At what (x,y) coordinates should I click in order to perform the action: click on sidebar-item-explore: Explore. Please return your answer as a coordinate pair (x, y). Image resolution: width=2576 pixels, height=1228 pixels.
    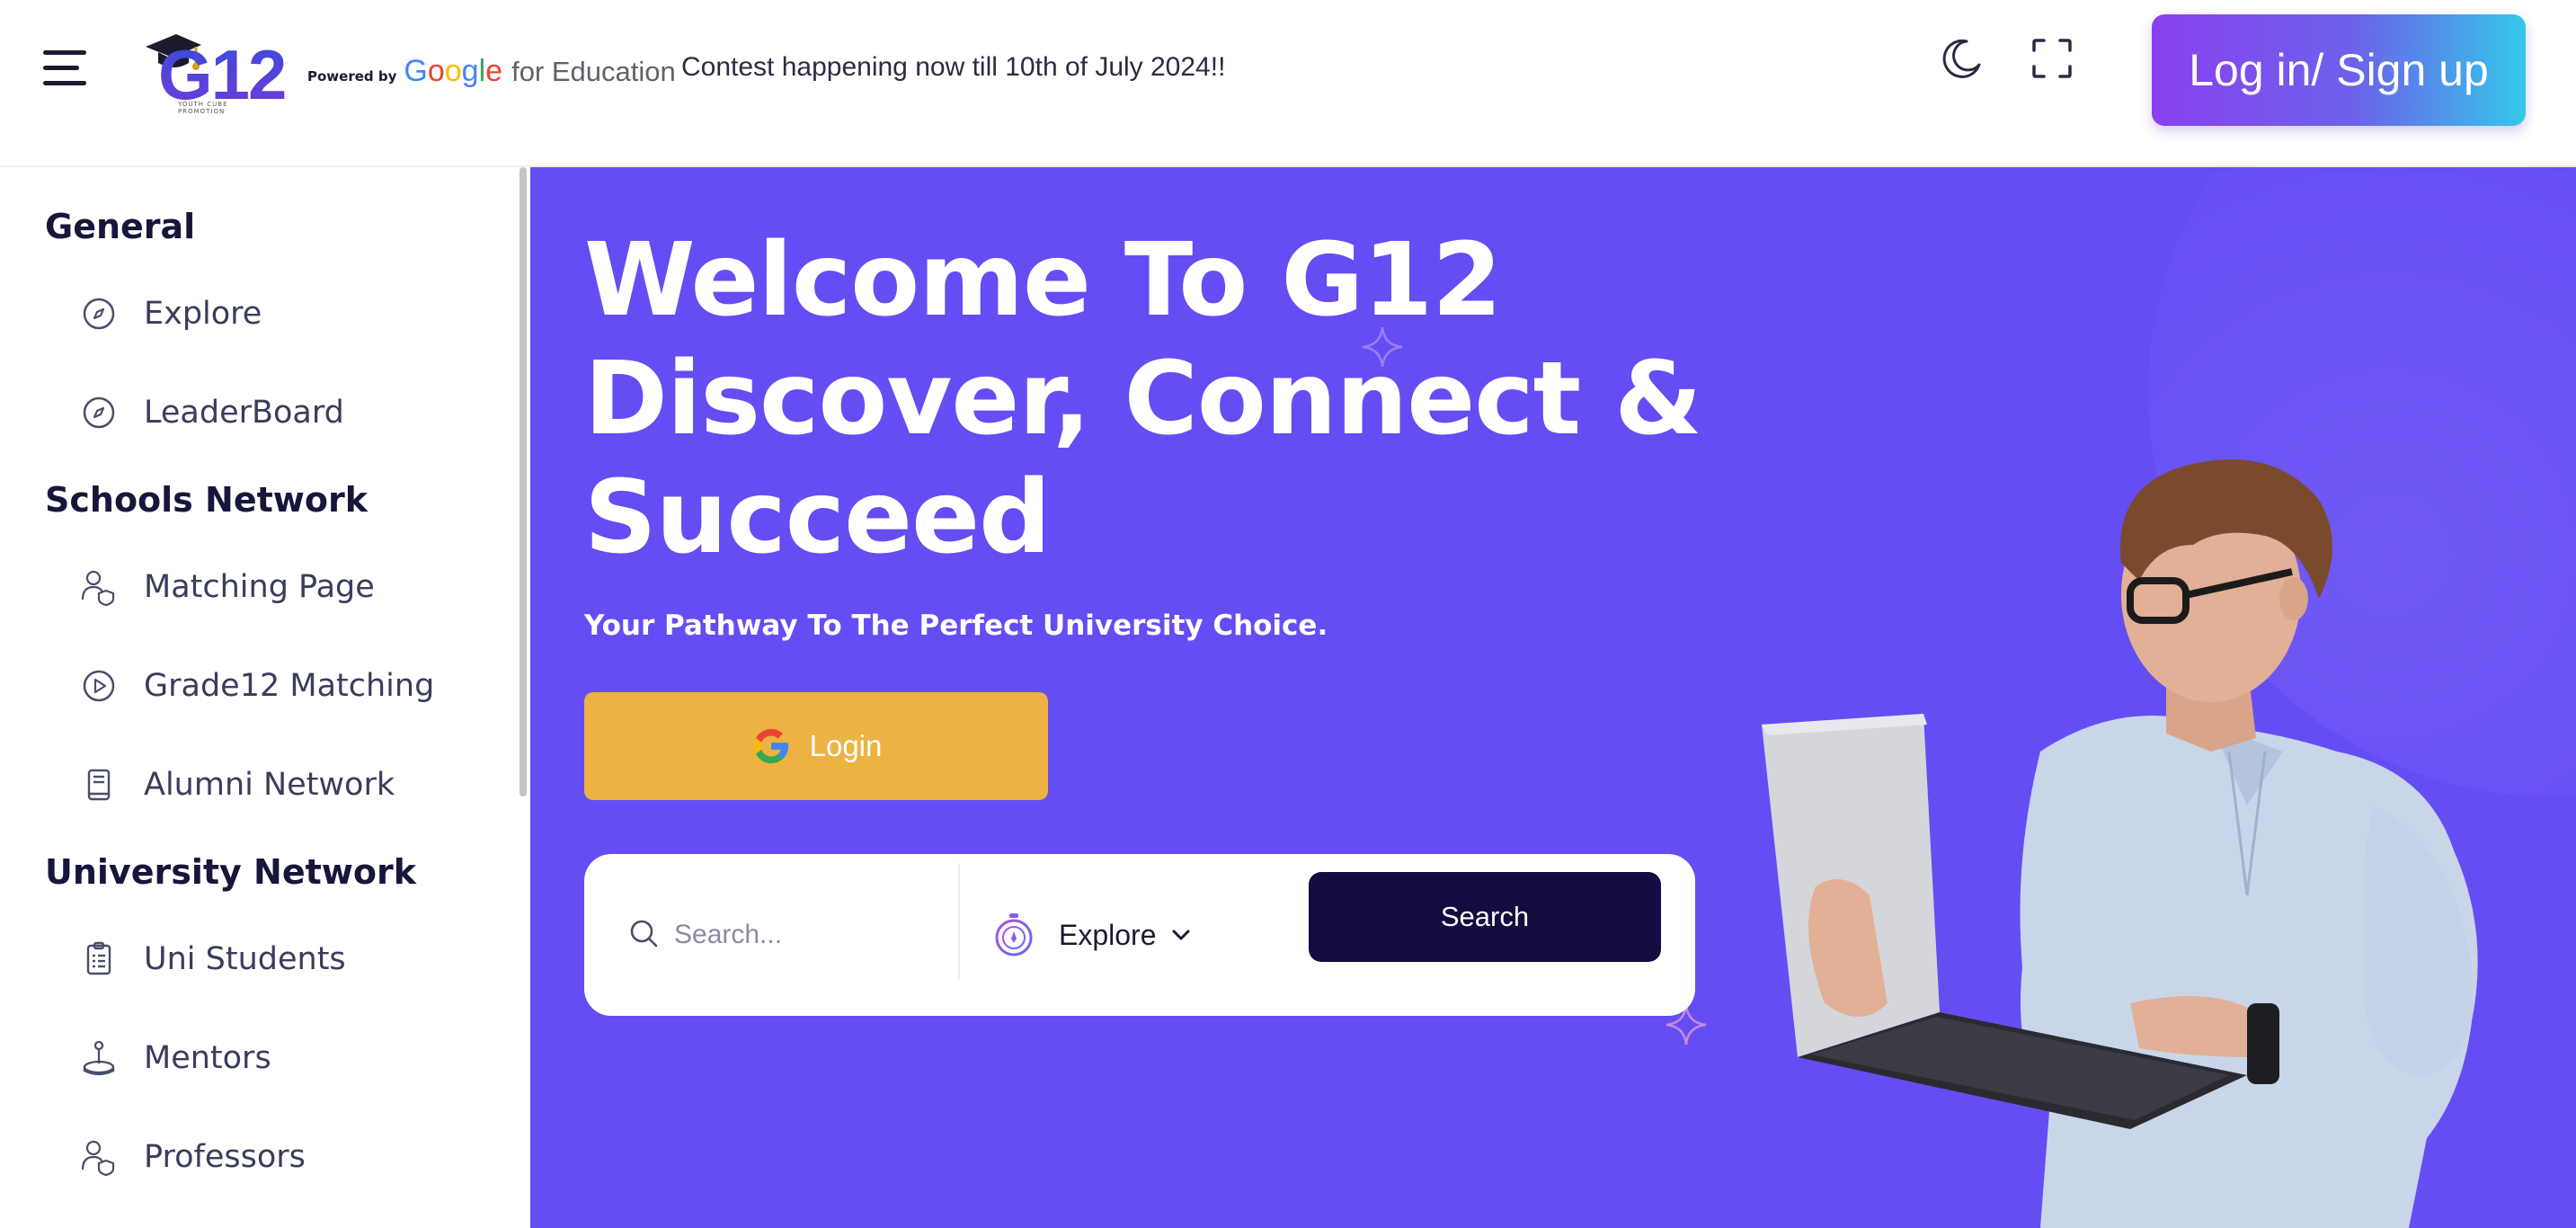
    Looking at the image, I should click on (287, 314).